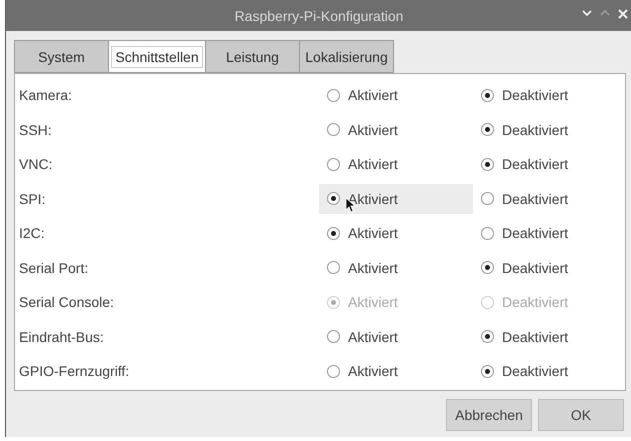  What do you see at coordinates (319, 16) in the screenshot?
I see `window-title: Raspberry-Pi-Konfiguration` at bounding box center [319, 16].